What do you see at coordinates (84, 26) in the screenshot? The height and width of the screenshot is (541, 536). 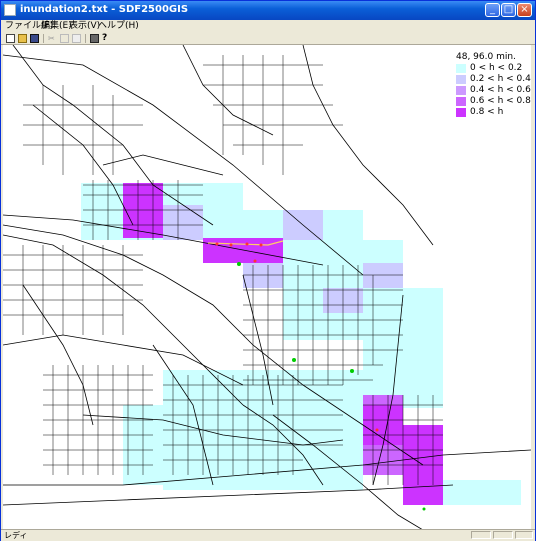 I see `menu-view: 表示(V)` at bounding box center [84, 26].